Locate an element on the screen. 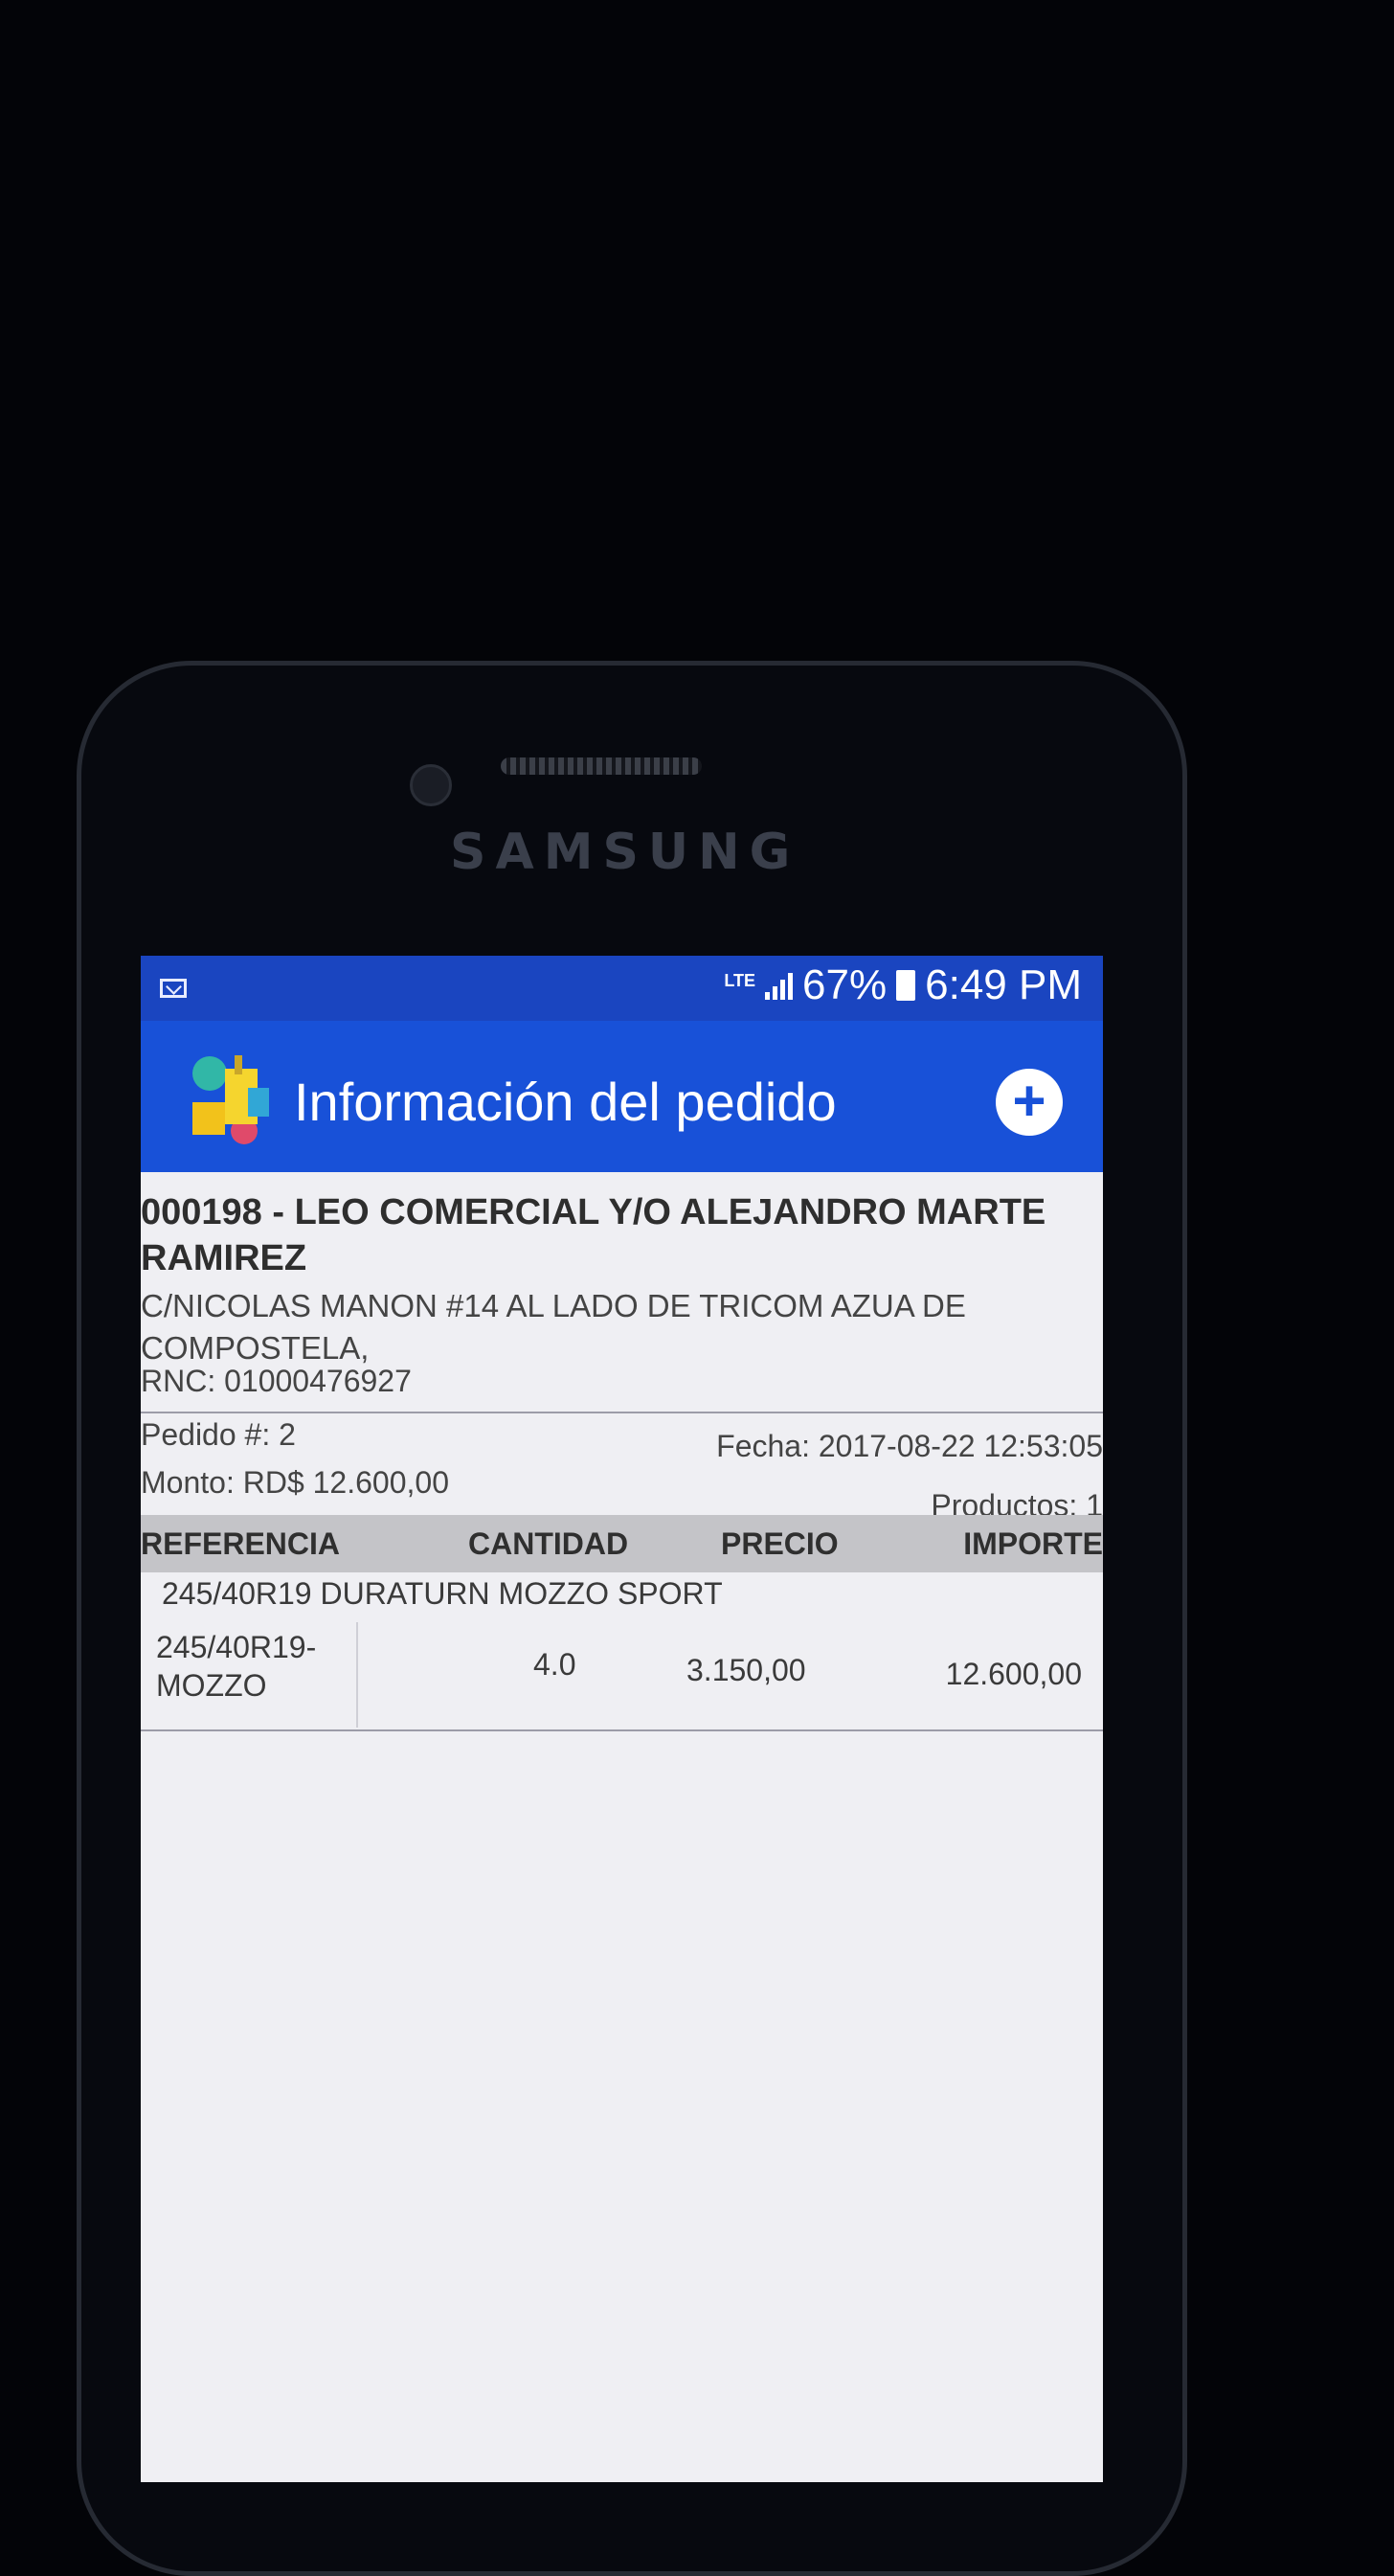 This screenshot has width=1394, height=2576. signal-icon is located at coordinates (779, 986).